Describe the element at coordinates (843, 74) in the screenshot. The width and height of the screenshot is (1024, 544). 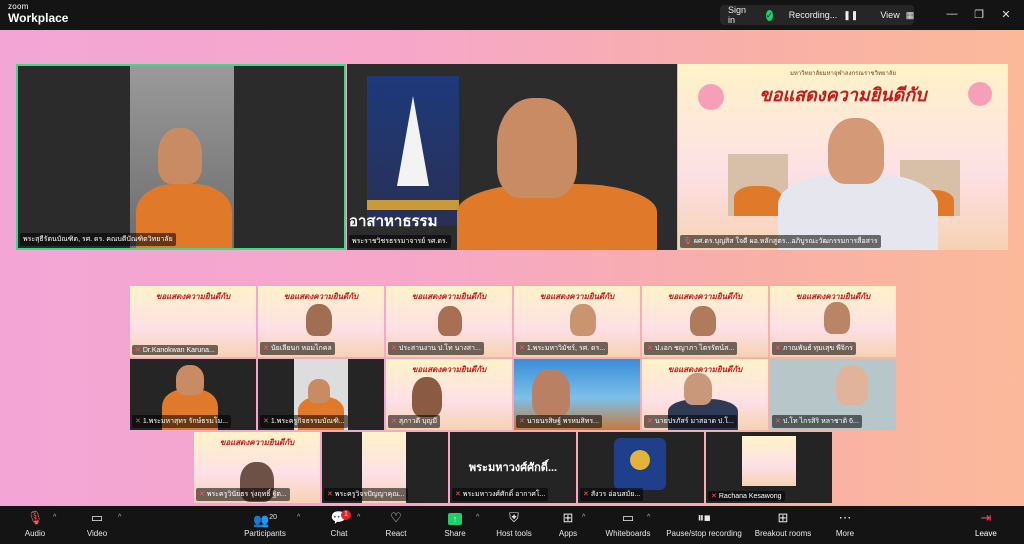
I see `poster-header: มหาวิทยาลัยมหาจุฬาลงกรณราชวิทยาลัย` at that location.